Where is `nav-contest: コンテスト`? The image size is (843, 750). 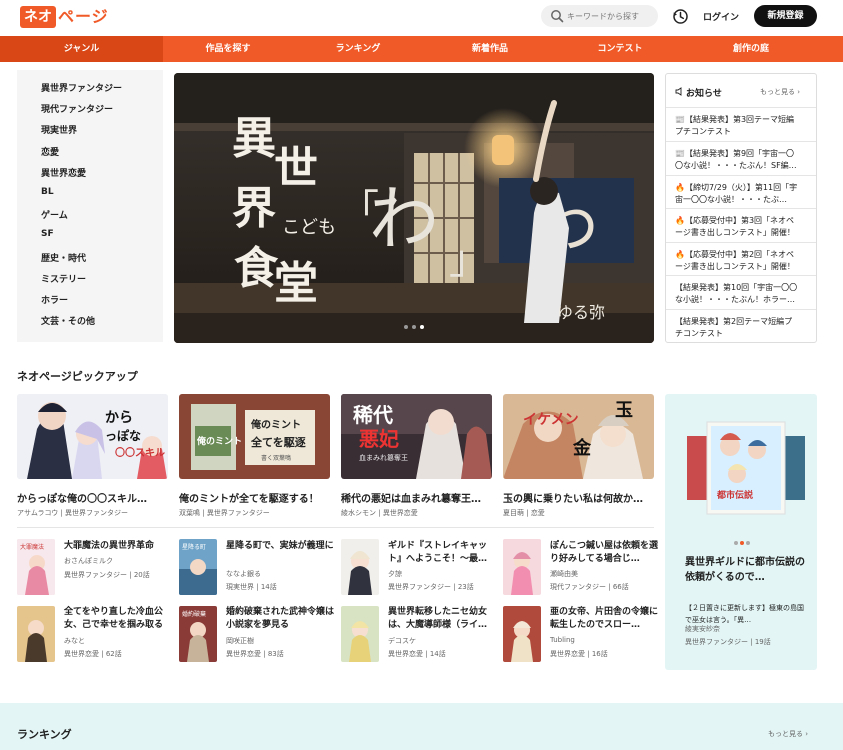 nav-contest: コンテスト is located at coordinates (620, 49).